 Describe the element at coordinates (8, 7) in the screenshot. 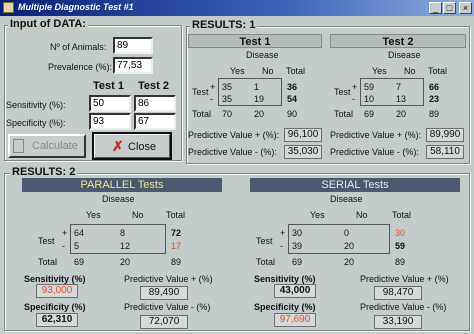

I see `app-icon` at that location.